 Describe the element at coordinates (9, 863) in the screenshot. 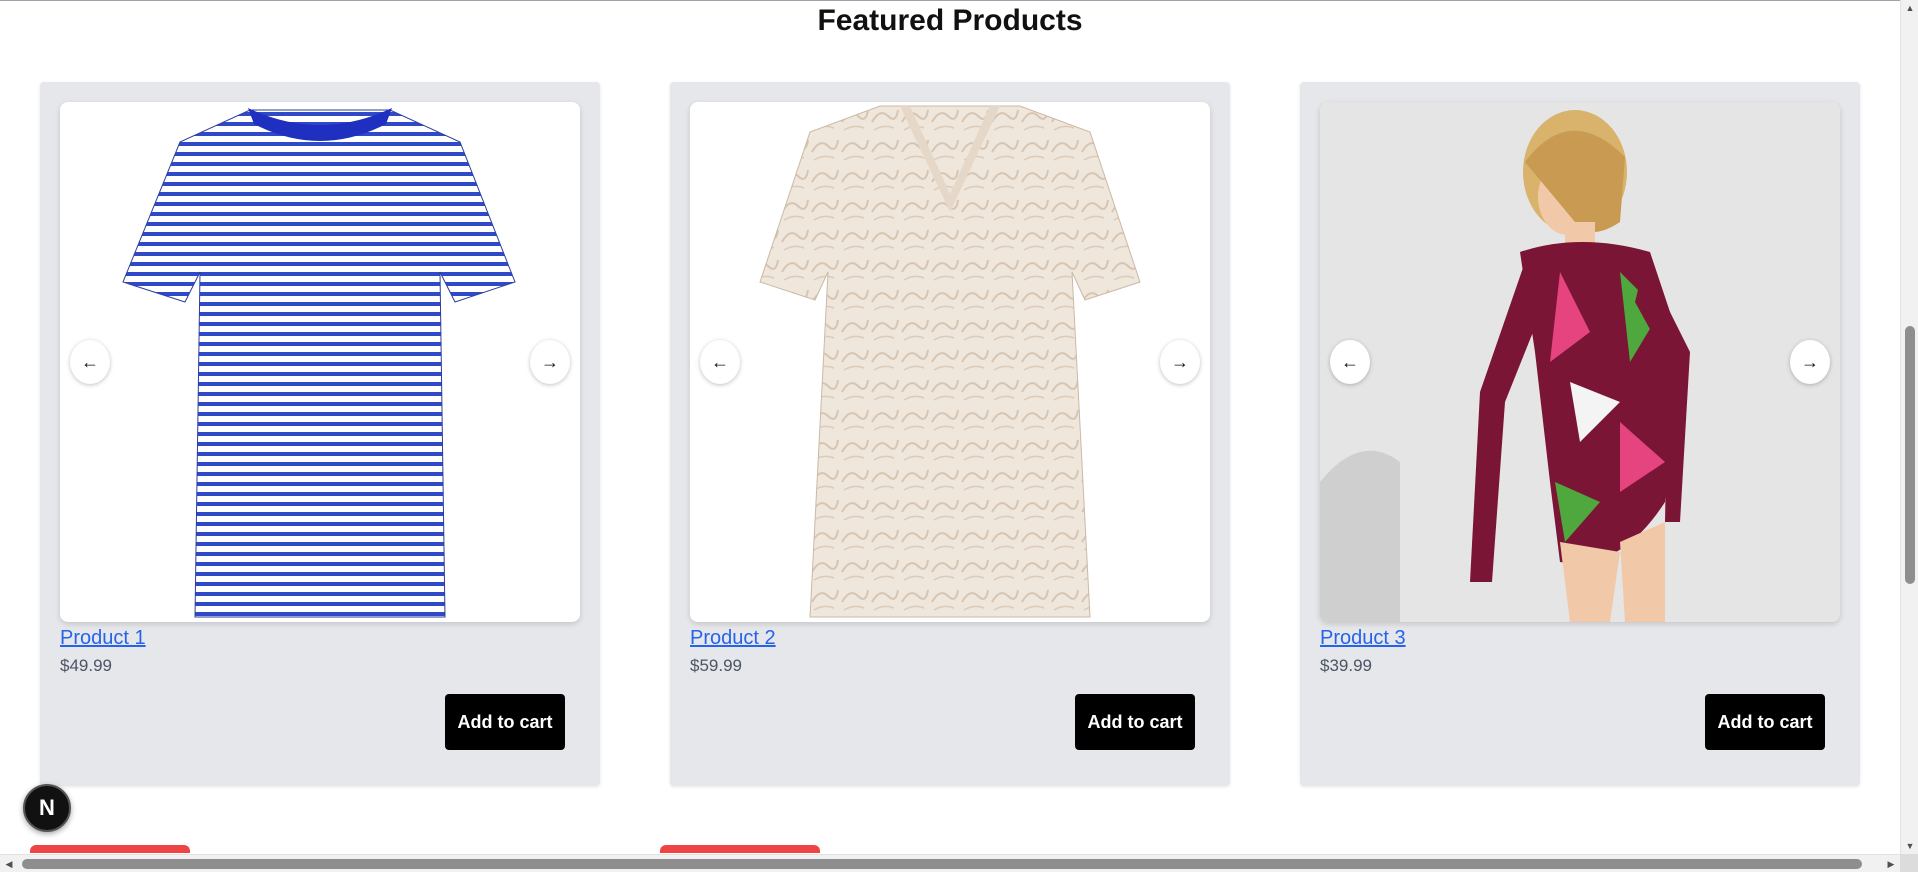

I see `scroll-left-icon: ◀` at that location.